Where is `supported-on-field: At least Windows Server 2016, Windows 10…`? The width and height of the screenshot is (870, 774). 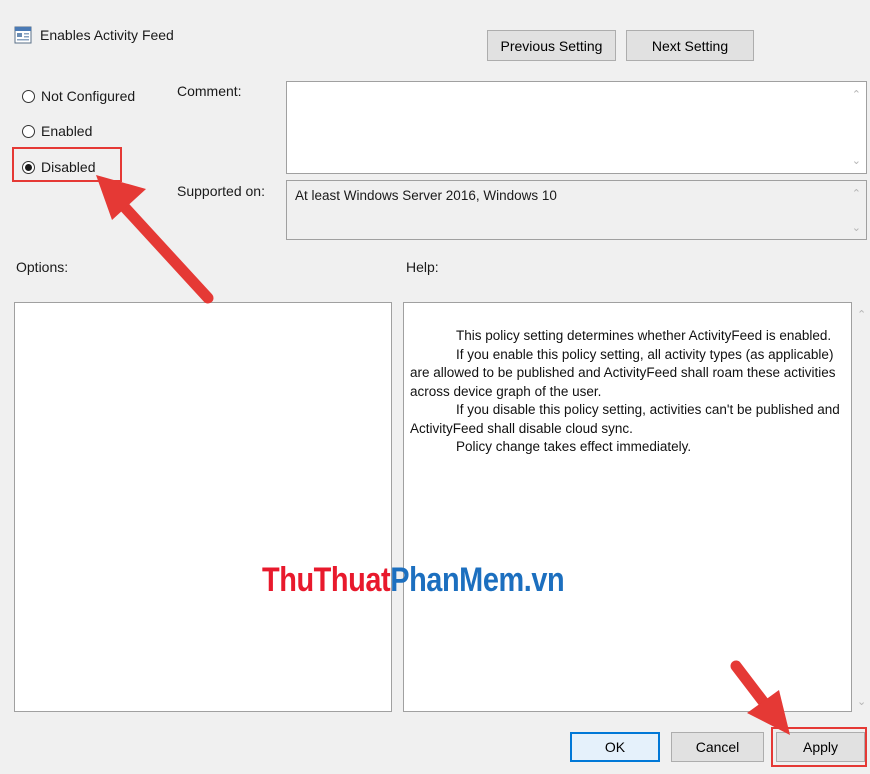 supported-on-field: At least Windows Server 2016, Windows 10… is located at coordinates (576, 210).